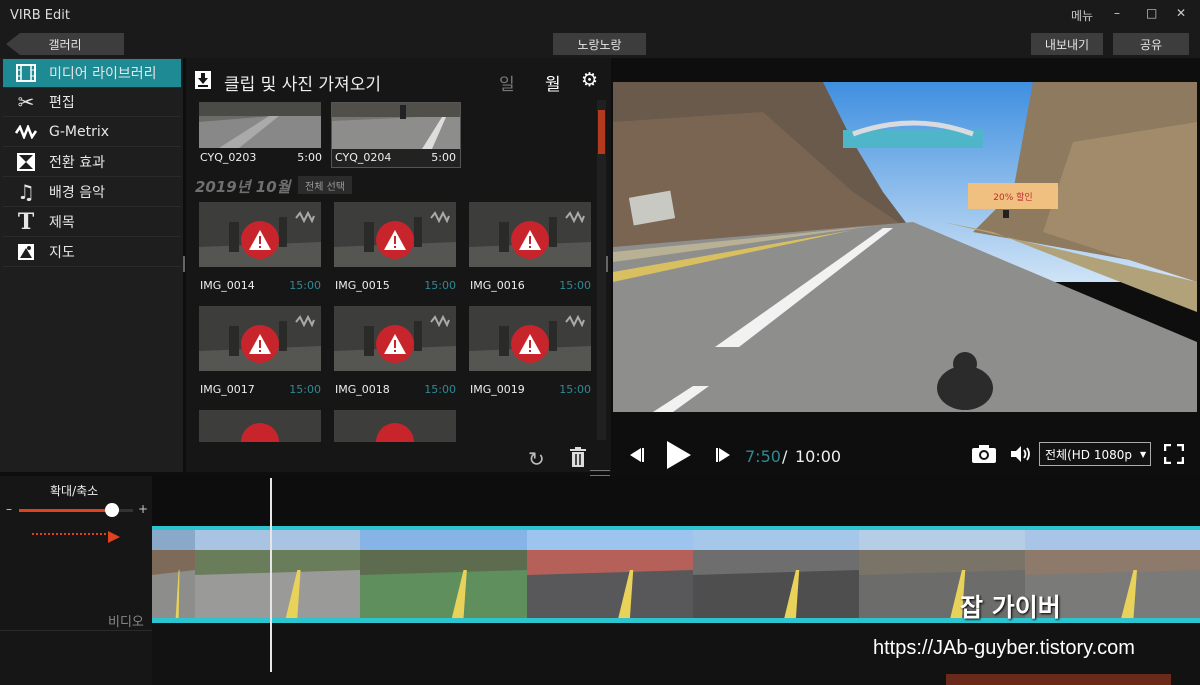 The width and height of the screenshot is (1200, 685). Describe the element at coordinates (62, 103) in the screenshot. I see `sidebar-item-label: 편집` at that location.